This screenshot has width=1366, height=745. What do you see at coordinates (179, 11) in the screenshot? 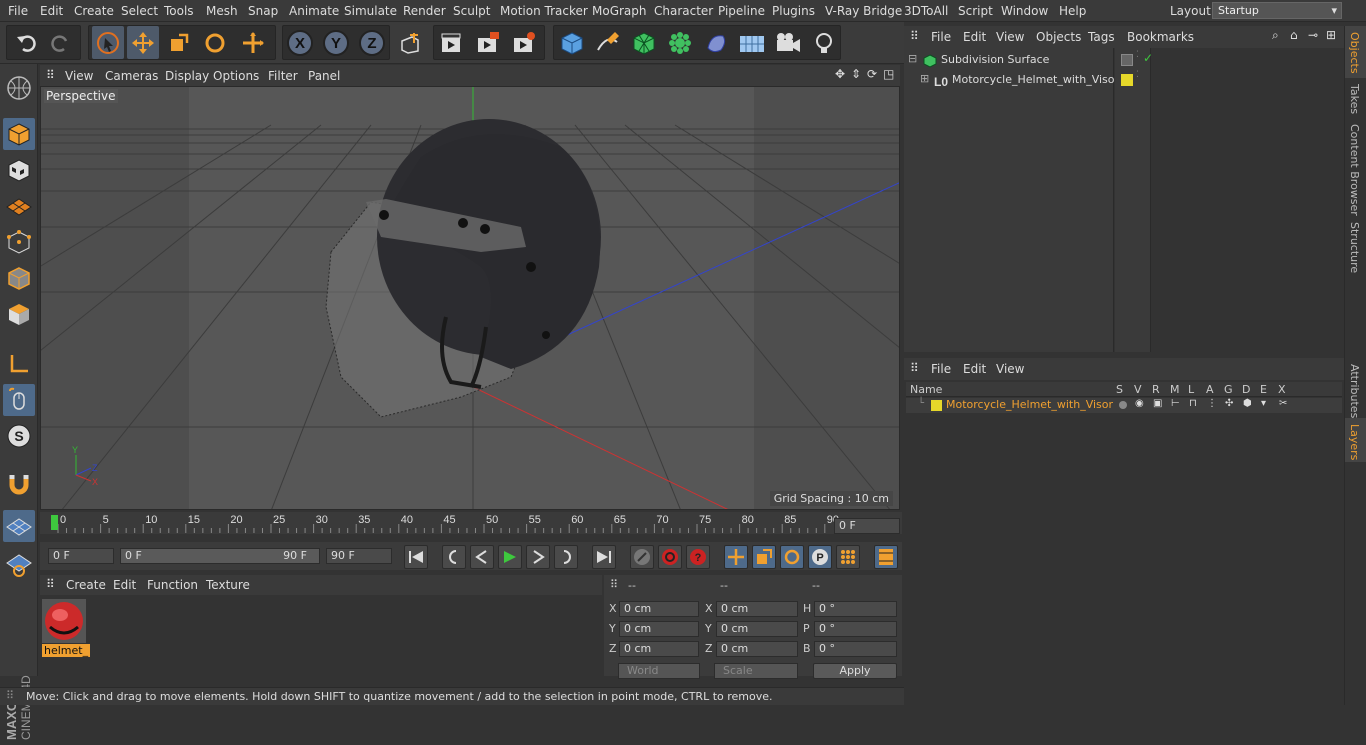
I see `menu-tools: Tools` at bounding box center [179, 11].